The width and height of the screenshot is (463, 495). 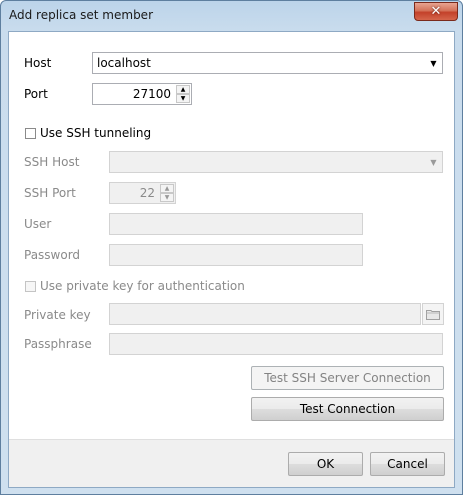 What do you see at coordinates (276, 162) in the screenshot?
I see `ssh-host-combobox: ▼` at bounding box center [276, 162].